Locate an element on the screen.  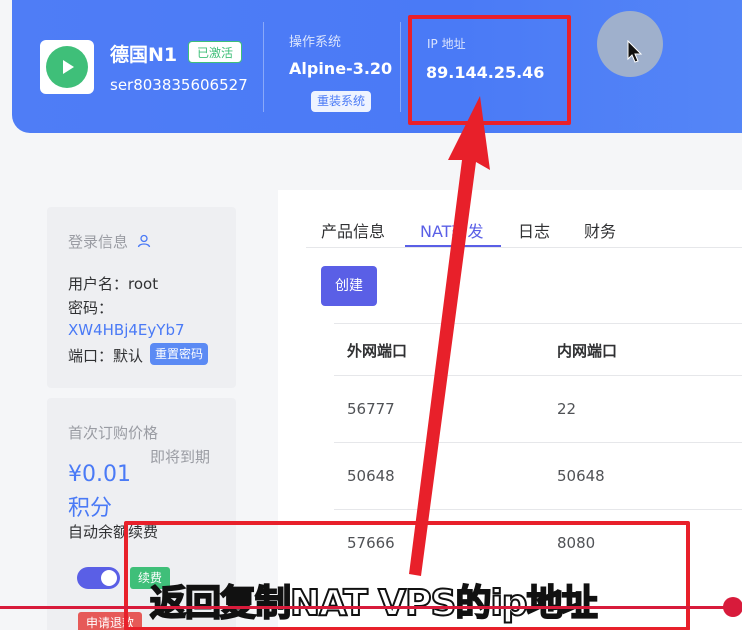
annotation-arrow is located at coordinates (449, 336).